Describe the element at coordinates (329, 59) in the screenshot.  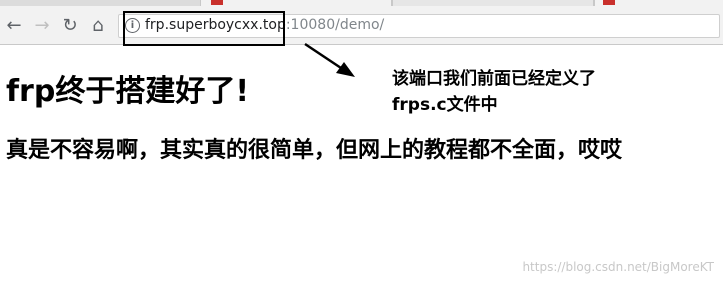
I see `annotation-arrow` at that location.